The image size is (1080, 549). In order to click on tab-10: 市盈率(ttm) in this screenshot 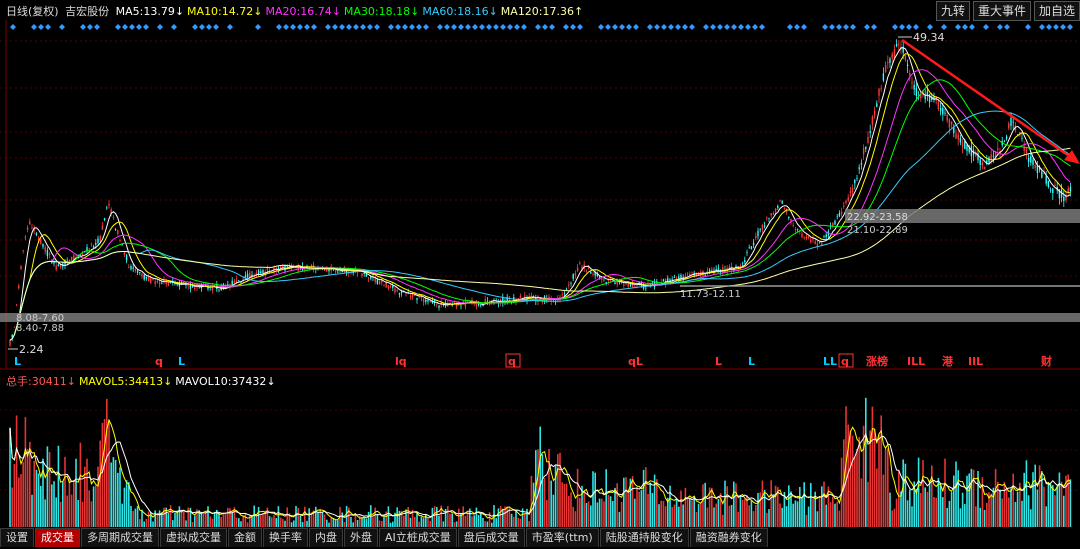, I will do `click(562, 537)`.